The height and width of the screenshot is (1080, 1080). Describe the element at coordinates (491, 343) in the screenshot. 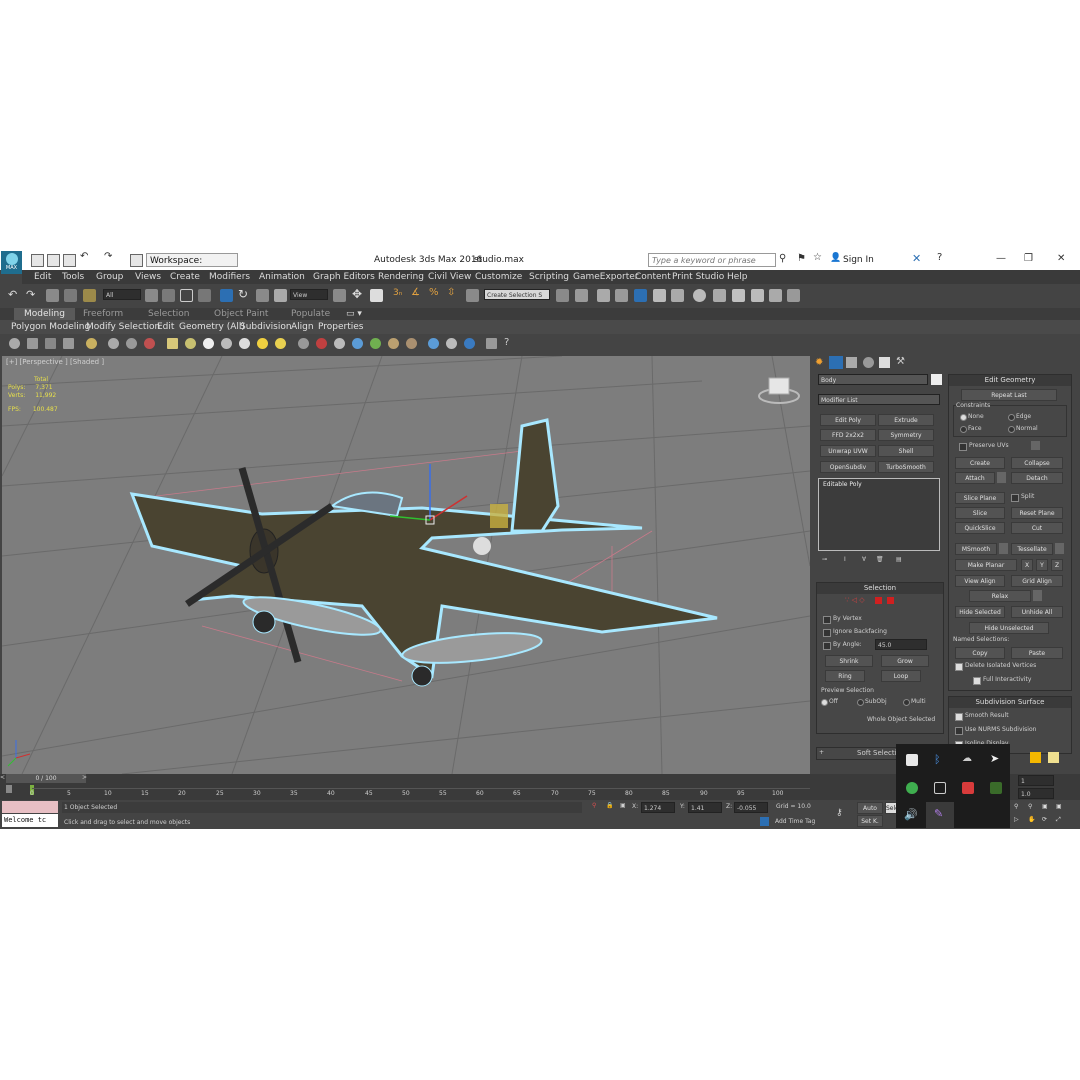

I see `layers-icon` at that location.